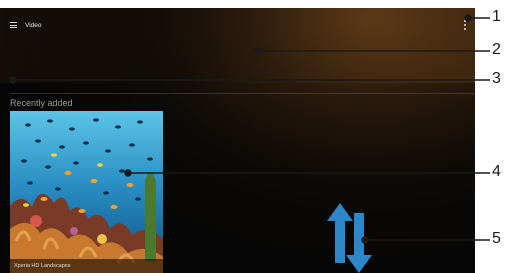 This screenshot has height=273, width=505. Describe the element at coordinates (496, 238) in the screenshot. I see `callout-number-5: 5` at that location.